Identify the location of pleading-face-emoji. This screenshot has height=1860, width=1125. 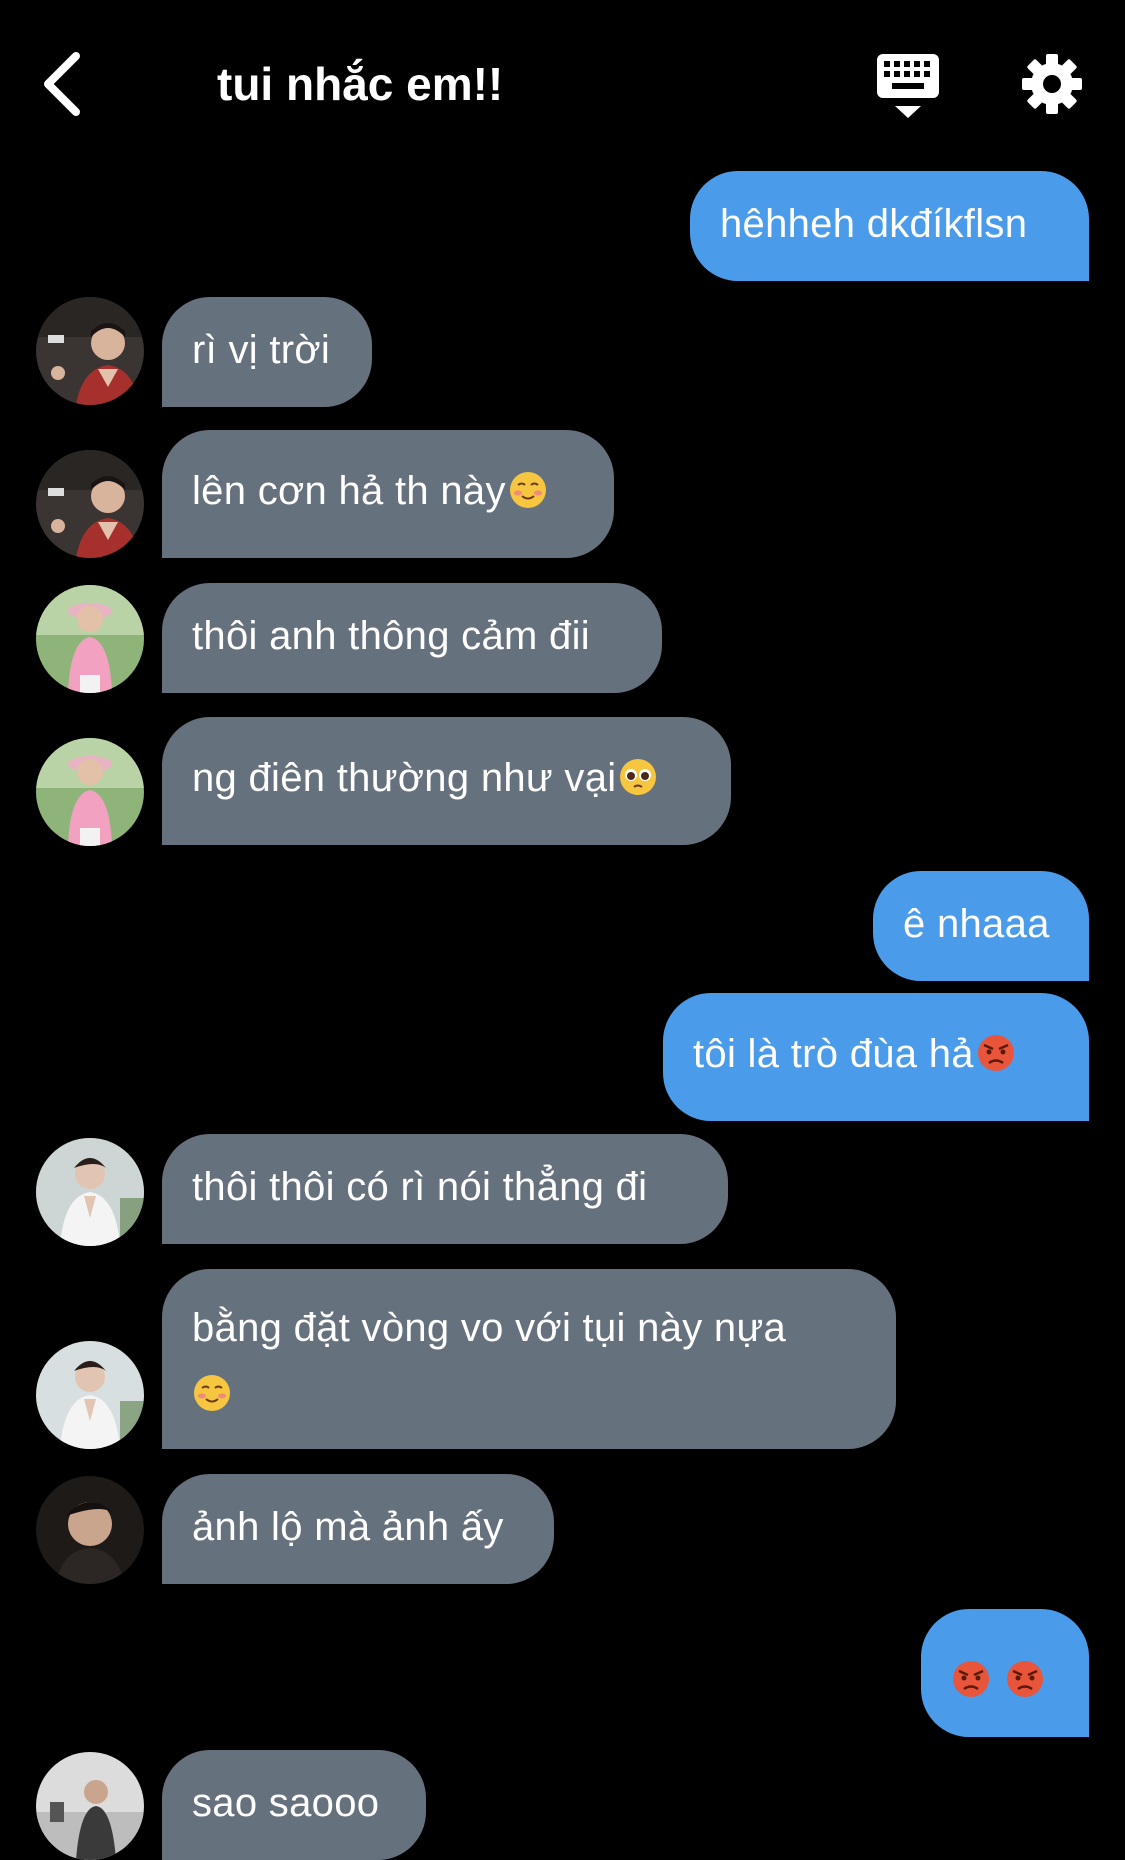
(638, 777).